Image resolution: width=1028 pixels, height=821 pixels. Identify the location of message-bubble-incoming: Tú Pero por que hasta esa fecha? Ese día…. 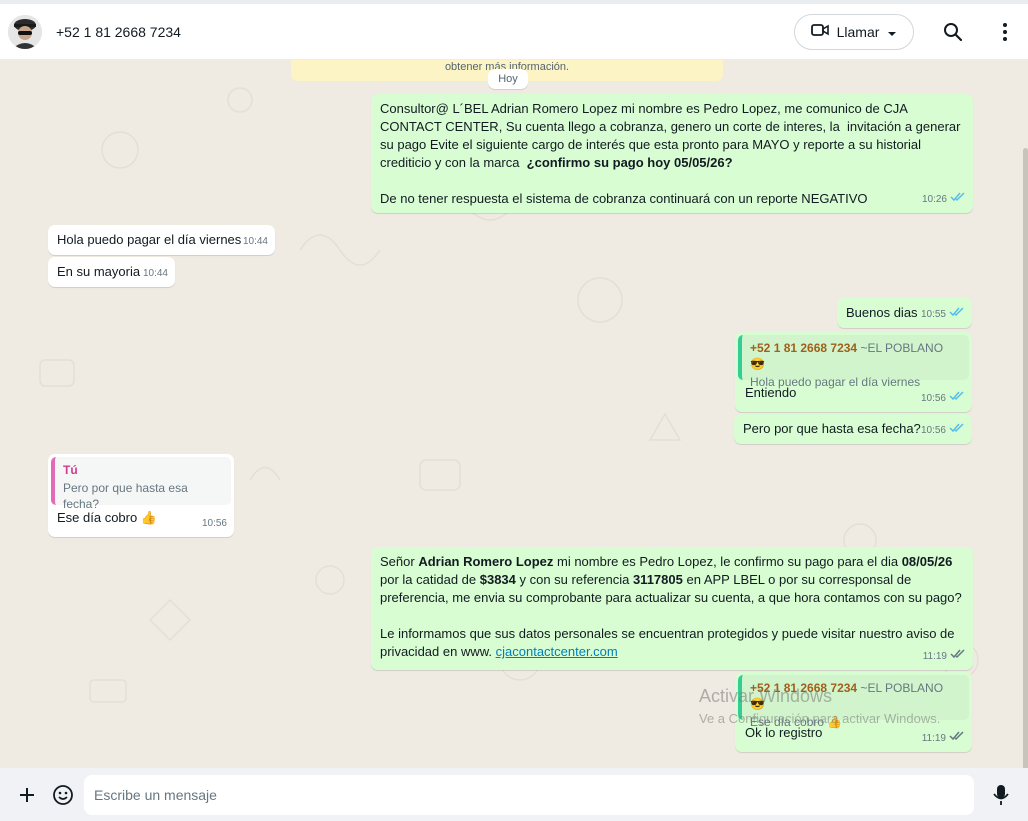
(141, 495).